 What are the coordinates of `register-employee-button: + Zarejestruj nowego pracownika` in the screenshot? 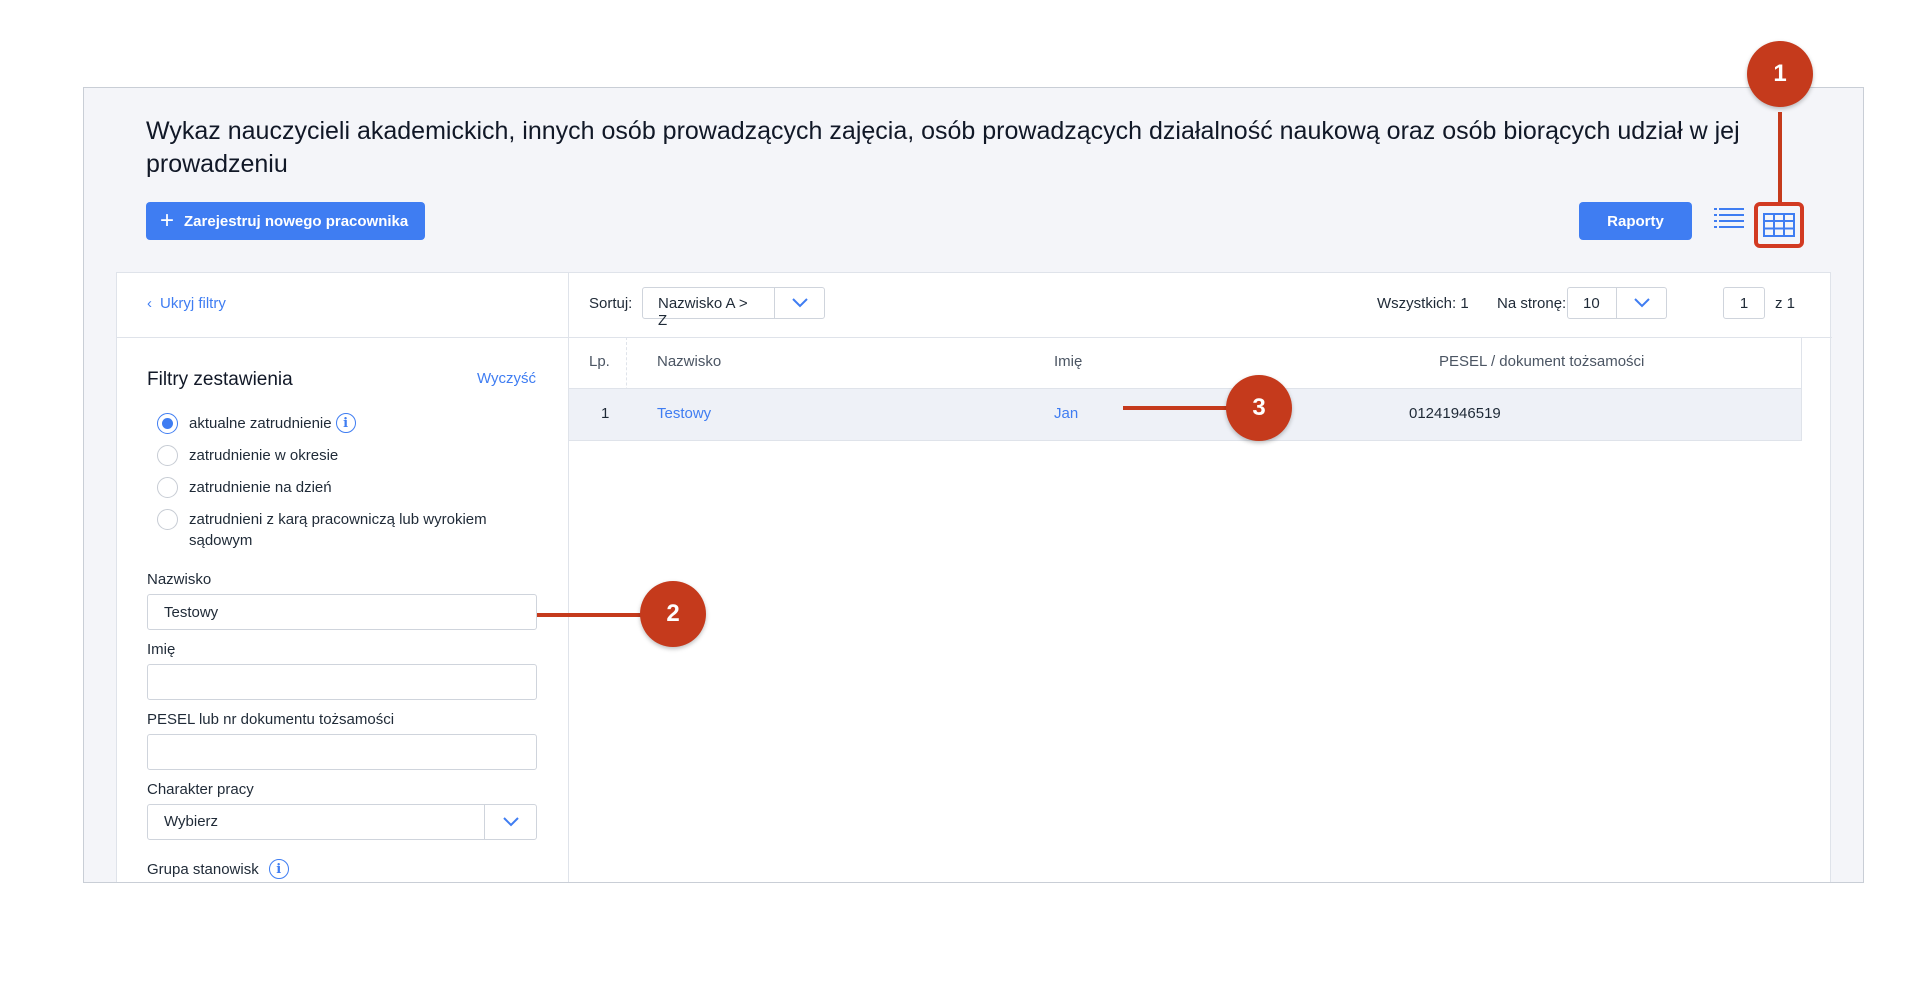 It's located at (285, 221).